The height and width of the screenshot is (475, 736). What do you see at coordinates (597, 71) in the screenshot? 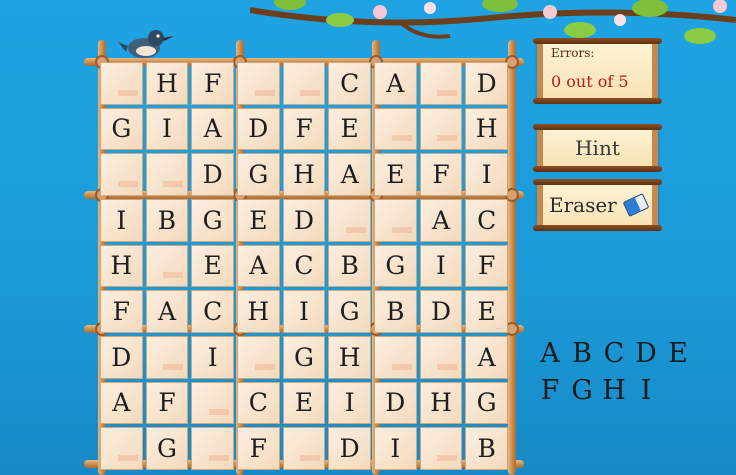
I see `errors-panel: Errors: 0 out of 5` at bounding box center [597, 71].